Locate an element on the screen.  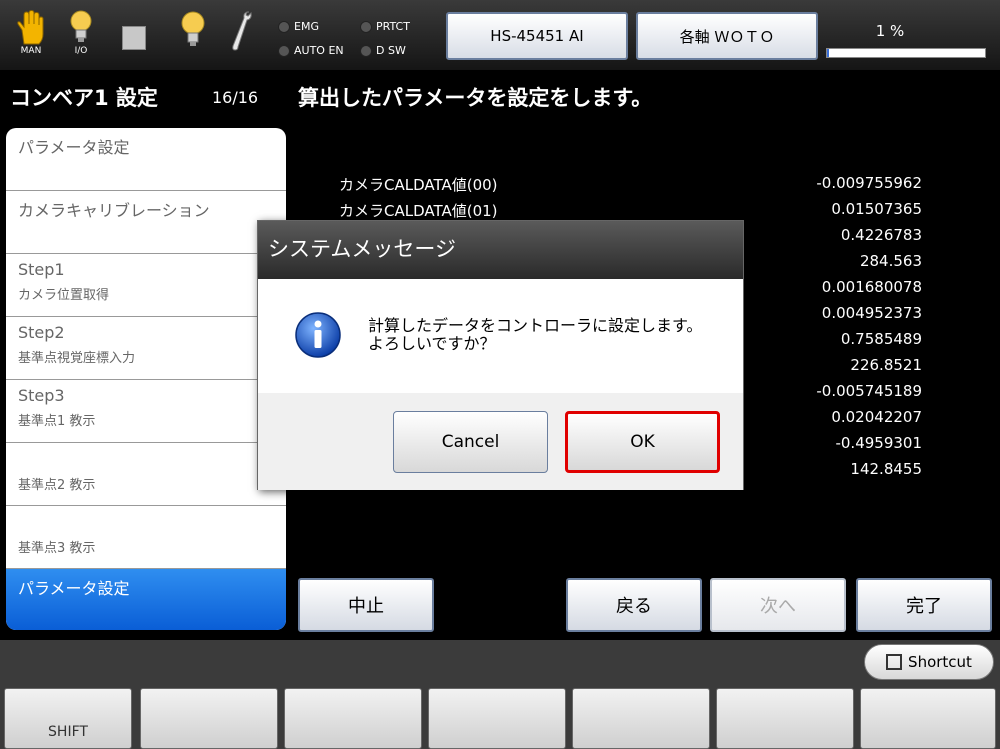
param-name: カメラCALDATA値(00) is located at coordinates (418, 185).